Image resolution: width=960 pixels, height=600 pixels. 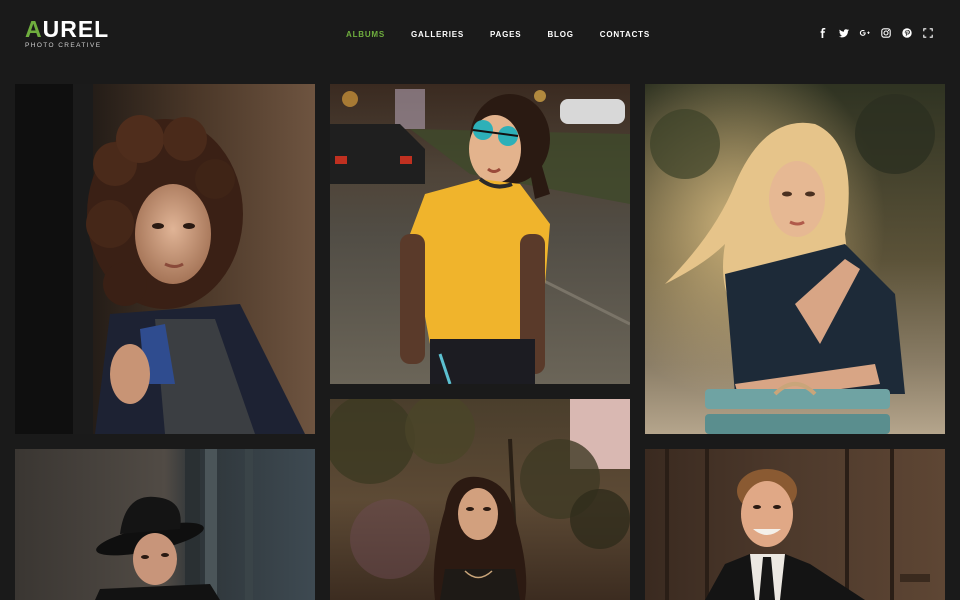 I want to click on nav-item-pages: PAGES, so click(x=505, y=34).